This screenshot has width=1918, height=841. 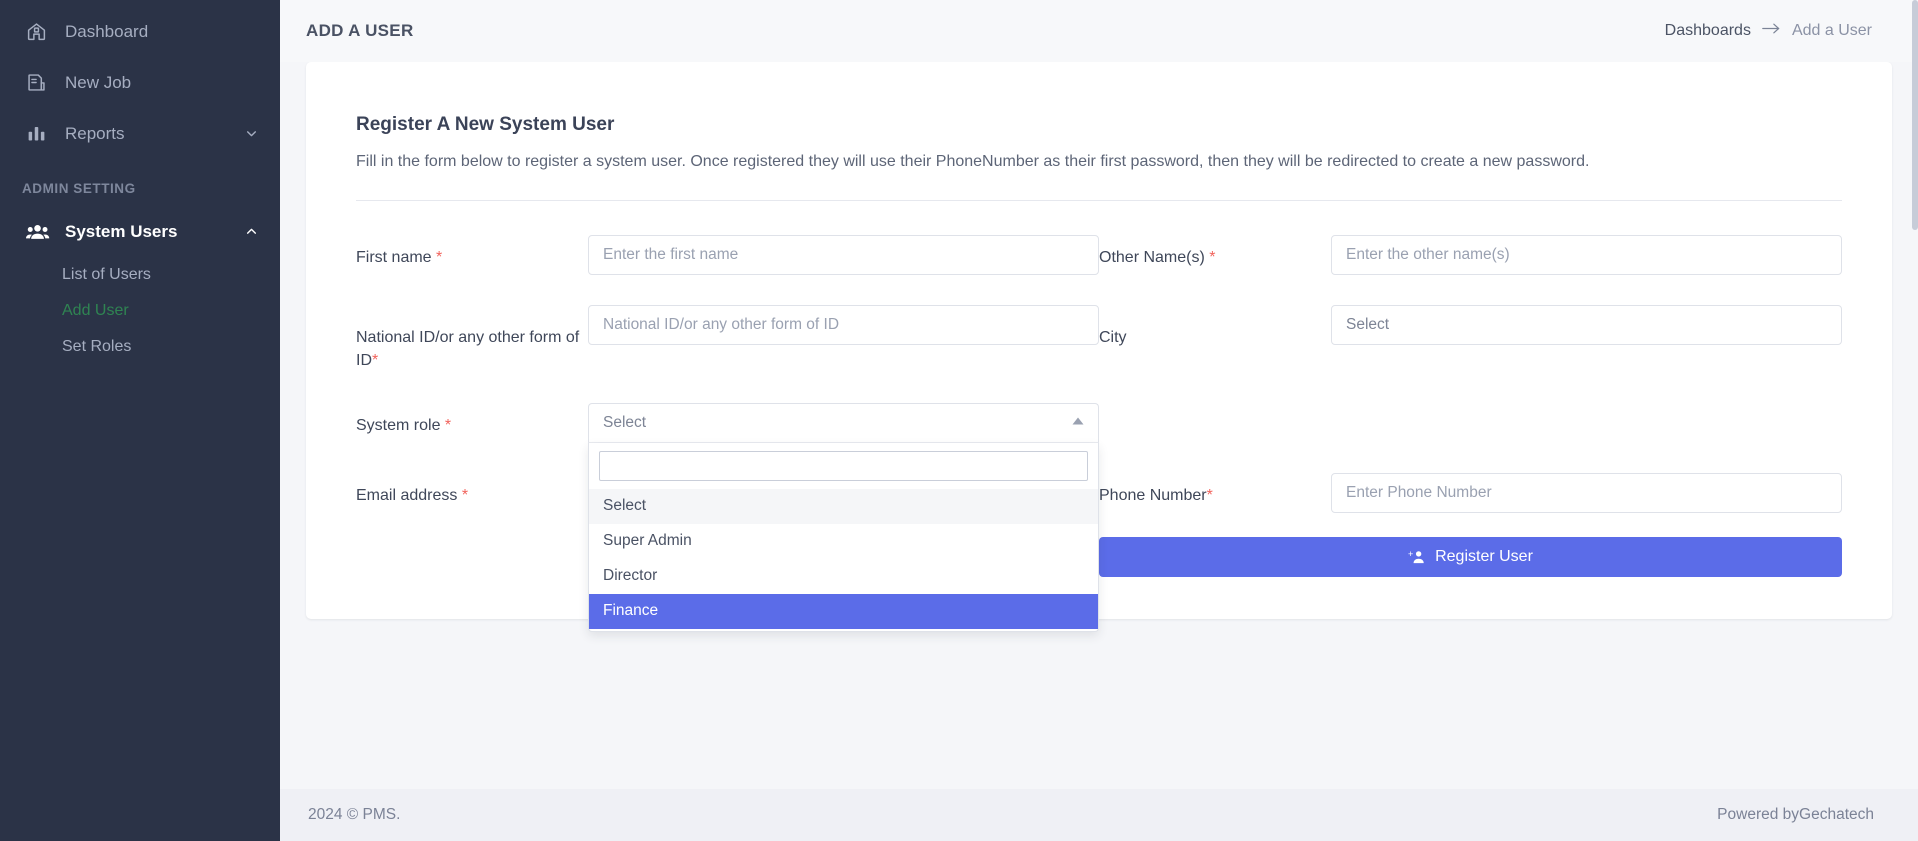 I want to click on sidebar-item-label: Dashboard, so click(x=107, y=31).